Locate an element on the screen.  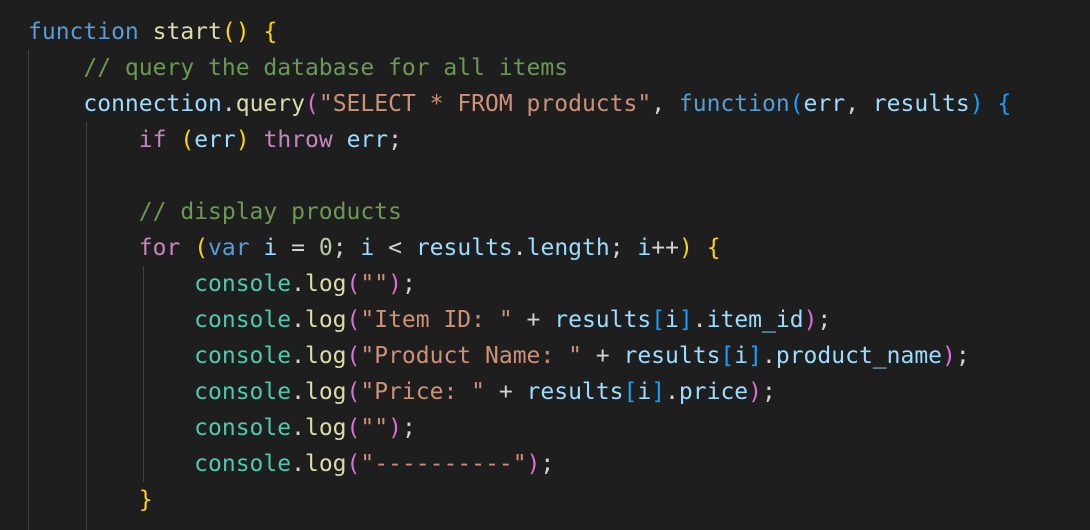
code-token: var is located at coordinates (229, 248).